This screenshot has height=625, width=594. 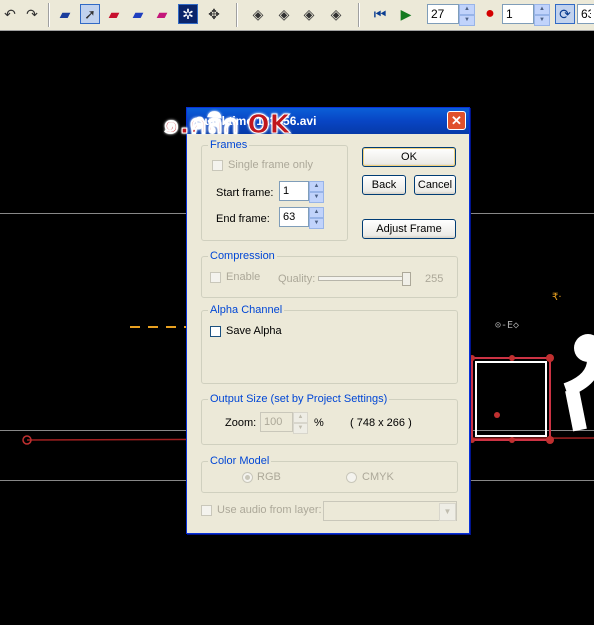 I want to click on frame-spinner: ▲ ▼, so click(x=467, y=15).